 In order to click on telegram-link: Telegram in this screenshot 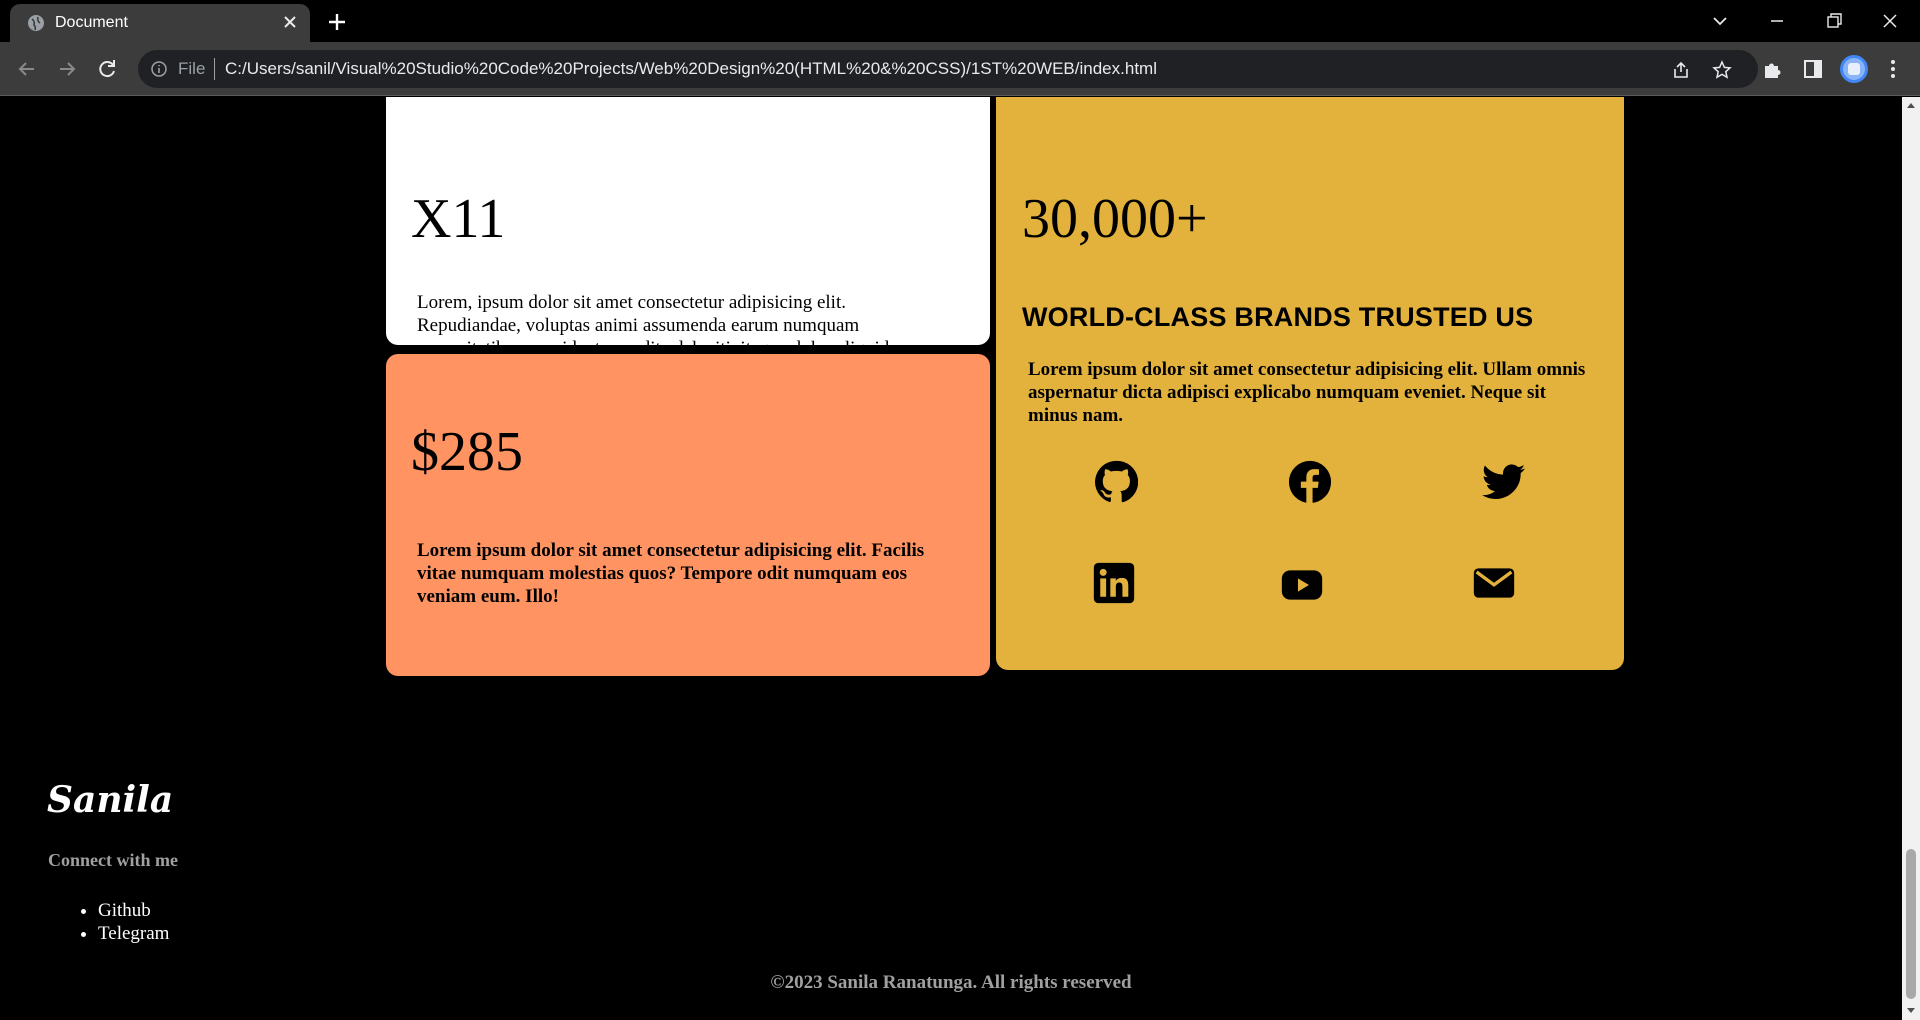, I will do `click(133, 933)`.